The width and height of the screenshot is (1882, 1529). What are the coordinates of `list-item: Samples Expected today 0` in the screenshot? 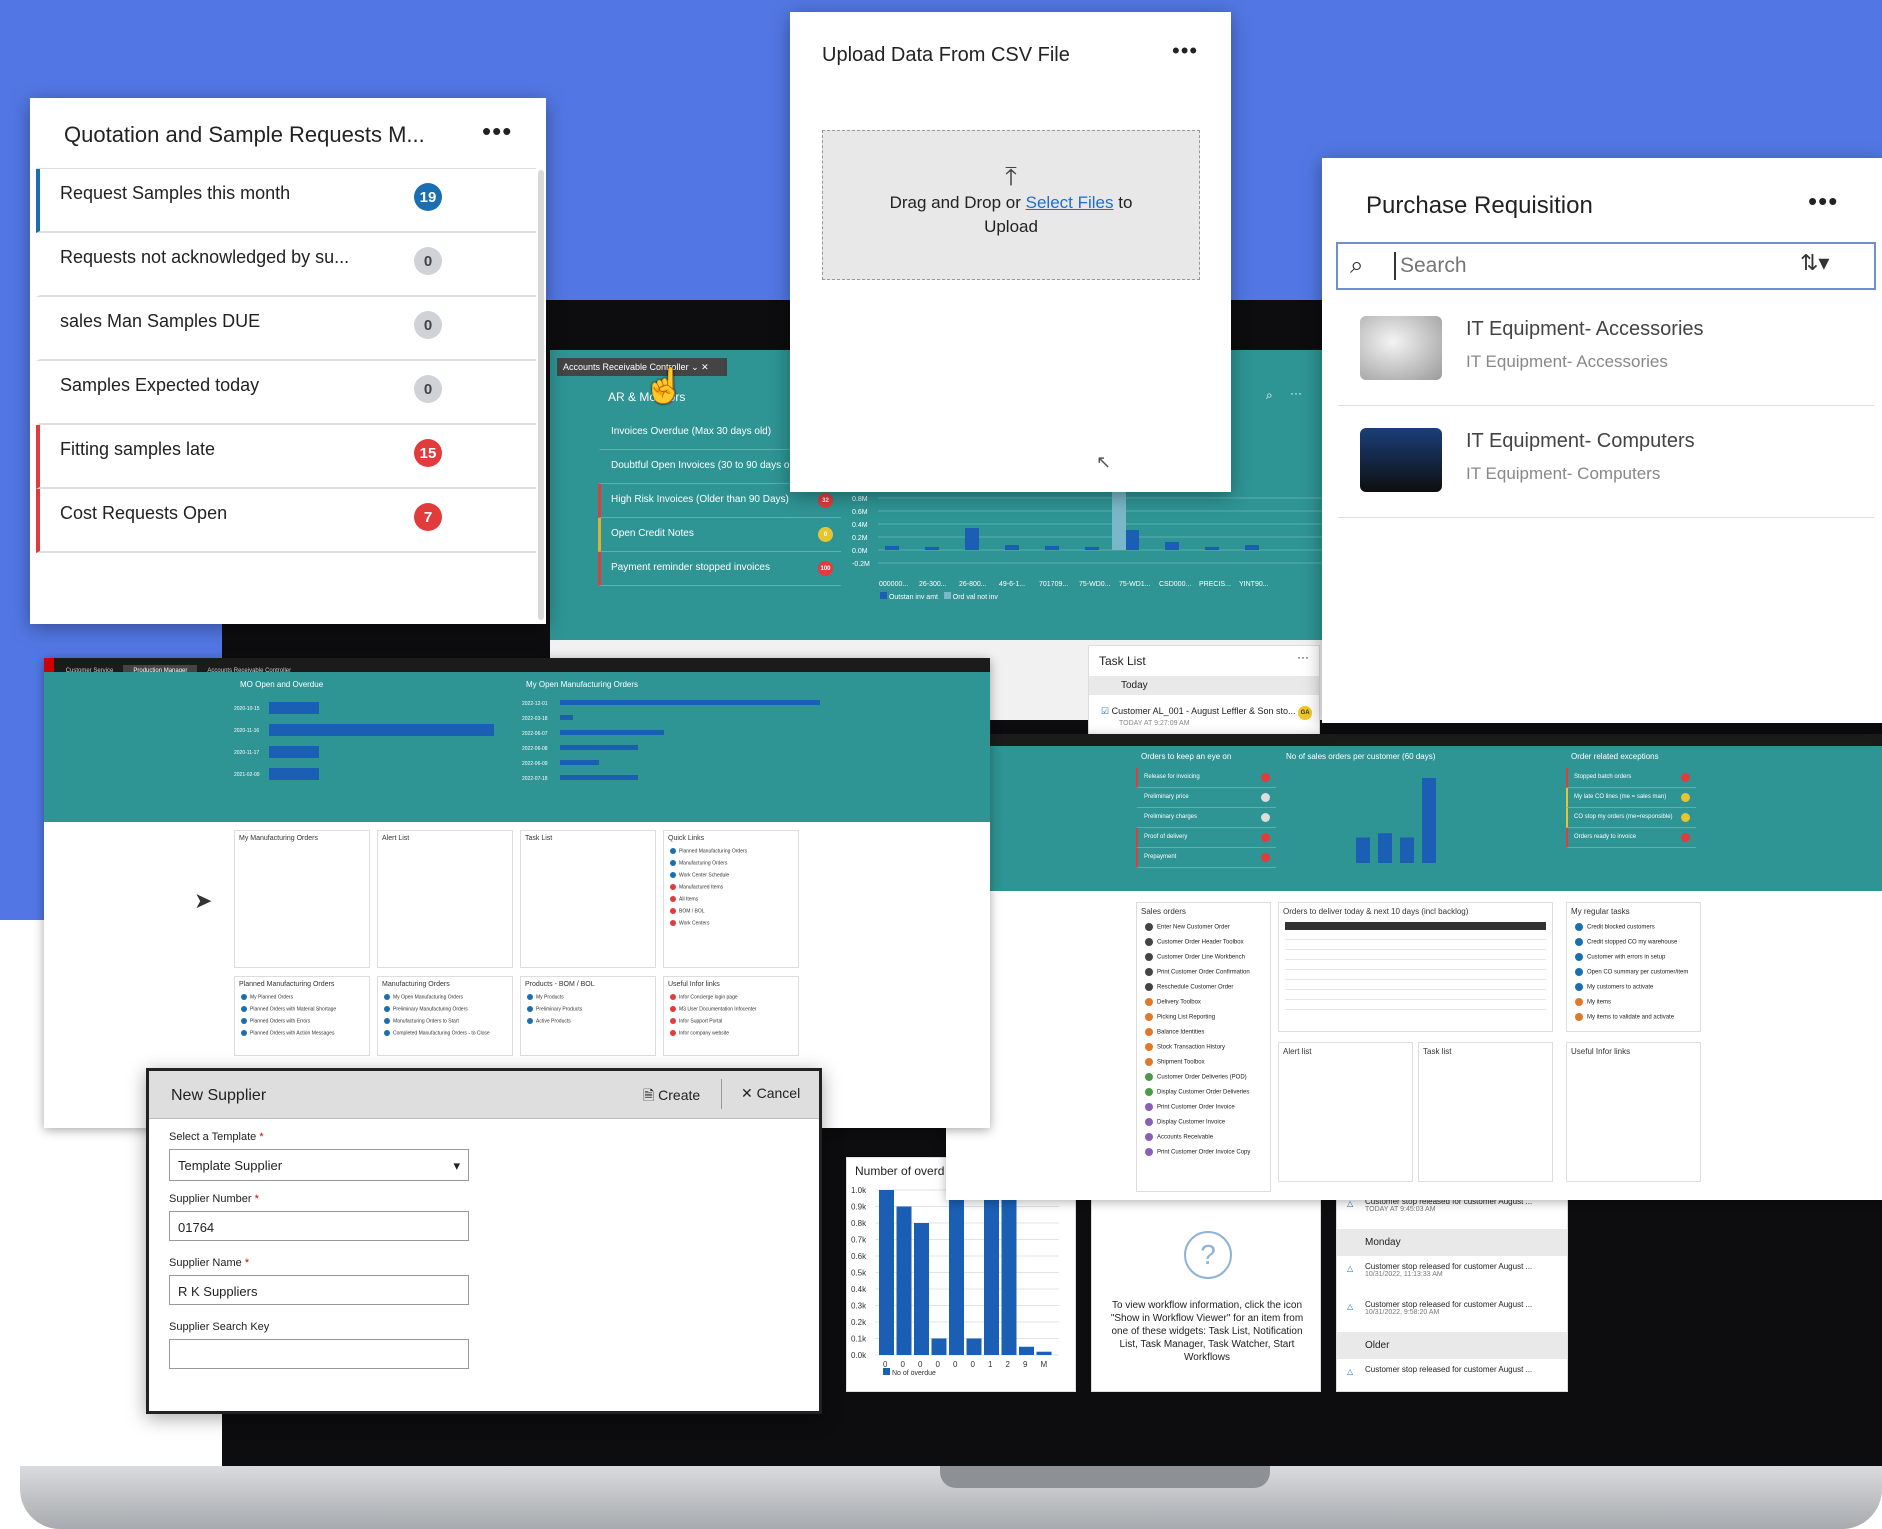 It's located at (286, 393).